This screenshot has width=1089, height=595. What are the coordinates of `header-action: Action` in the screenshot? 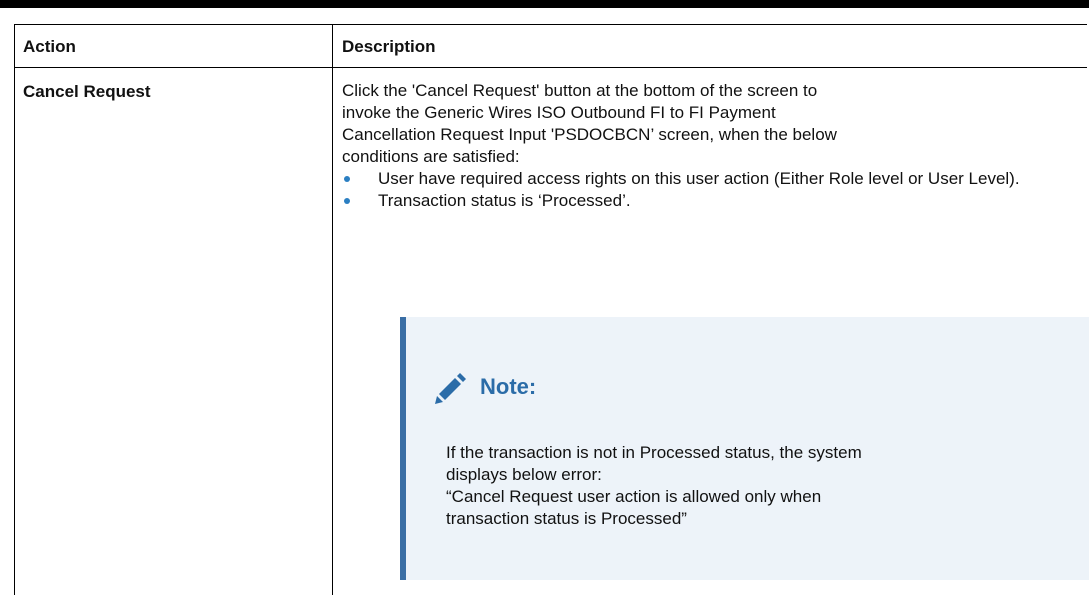 It's located at (49, 46).